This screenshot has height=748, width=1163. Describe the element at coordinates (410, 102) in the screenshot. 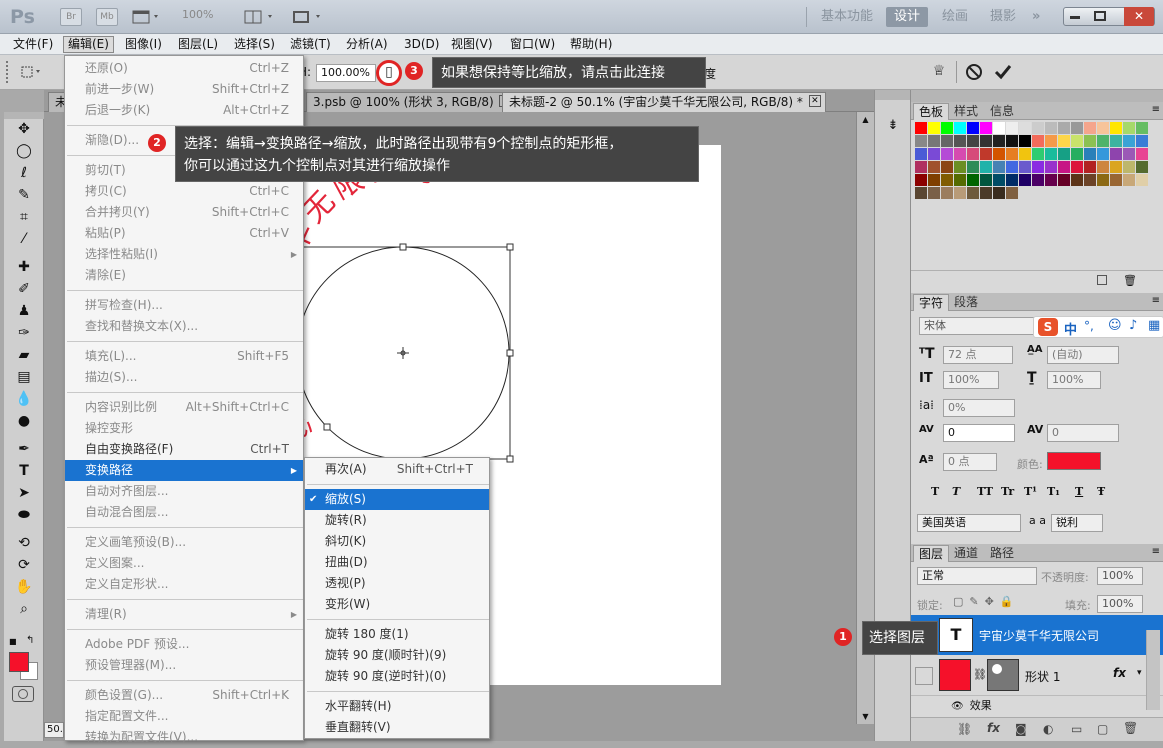

I see `document-tab-2: 3.psb @ 100% (形状 3, RGB/8) ✕` at that location.